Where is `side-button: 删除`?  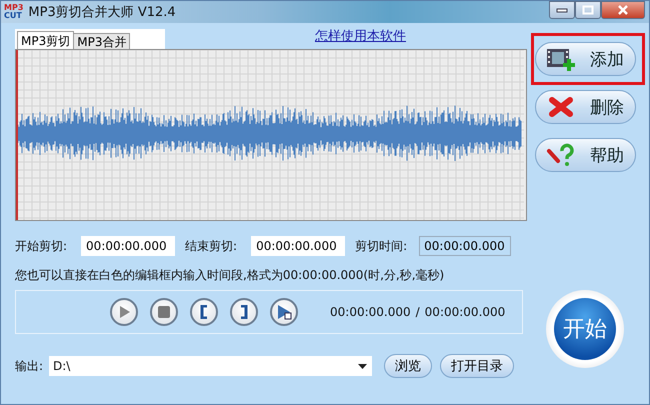
side-button: 删除 is located at coordinates (585, 107).